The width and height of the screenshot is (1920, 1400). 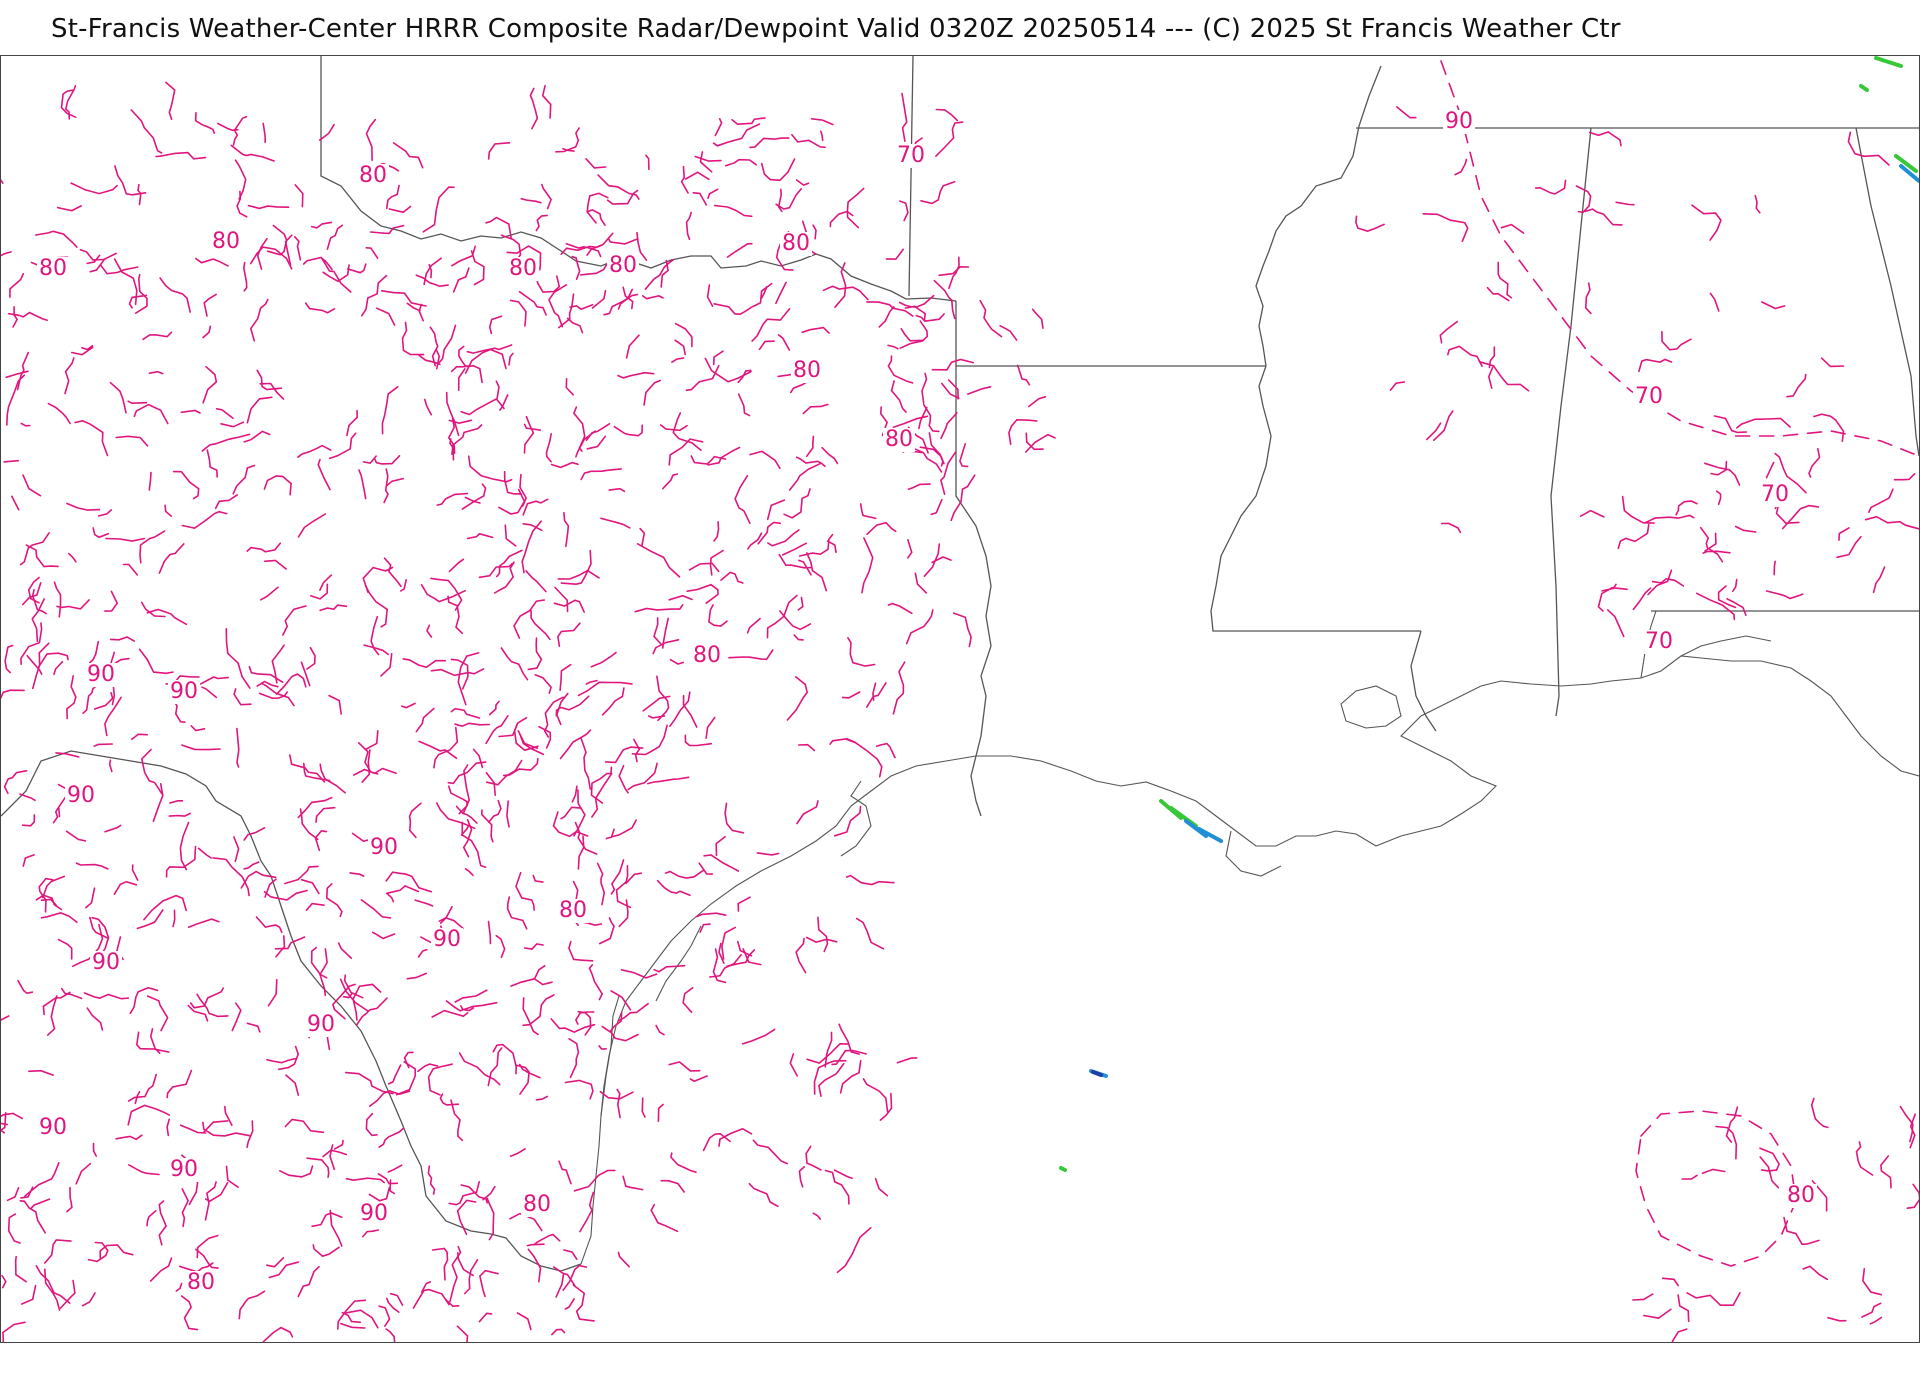 What do you see at coordinates (106, 962) in the screenshot?
I see `dewpoint-label: 90` at bounding box center [106, 962].